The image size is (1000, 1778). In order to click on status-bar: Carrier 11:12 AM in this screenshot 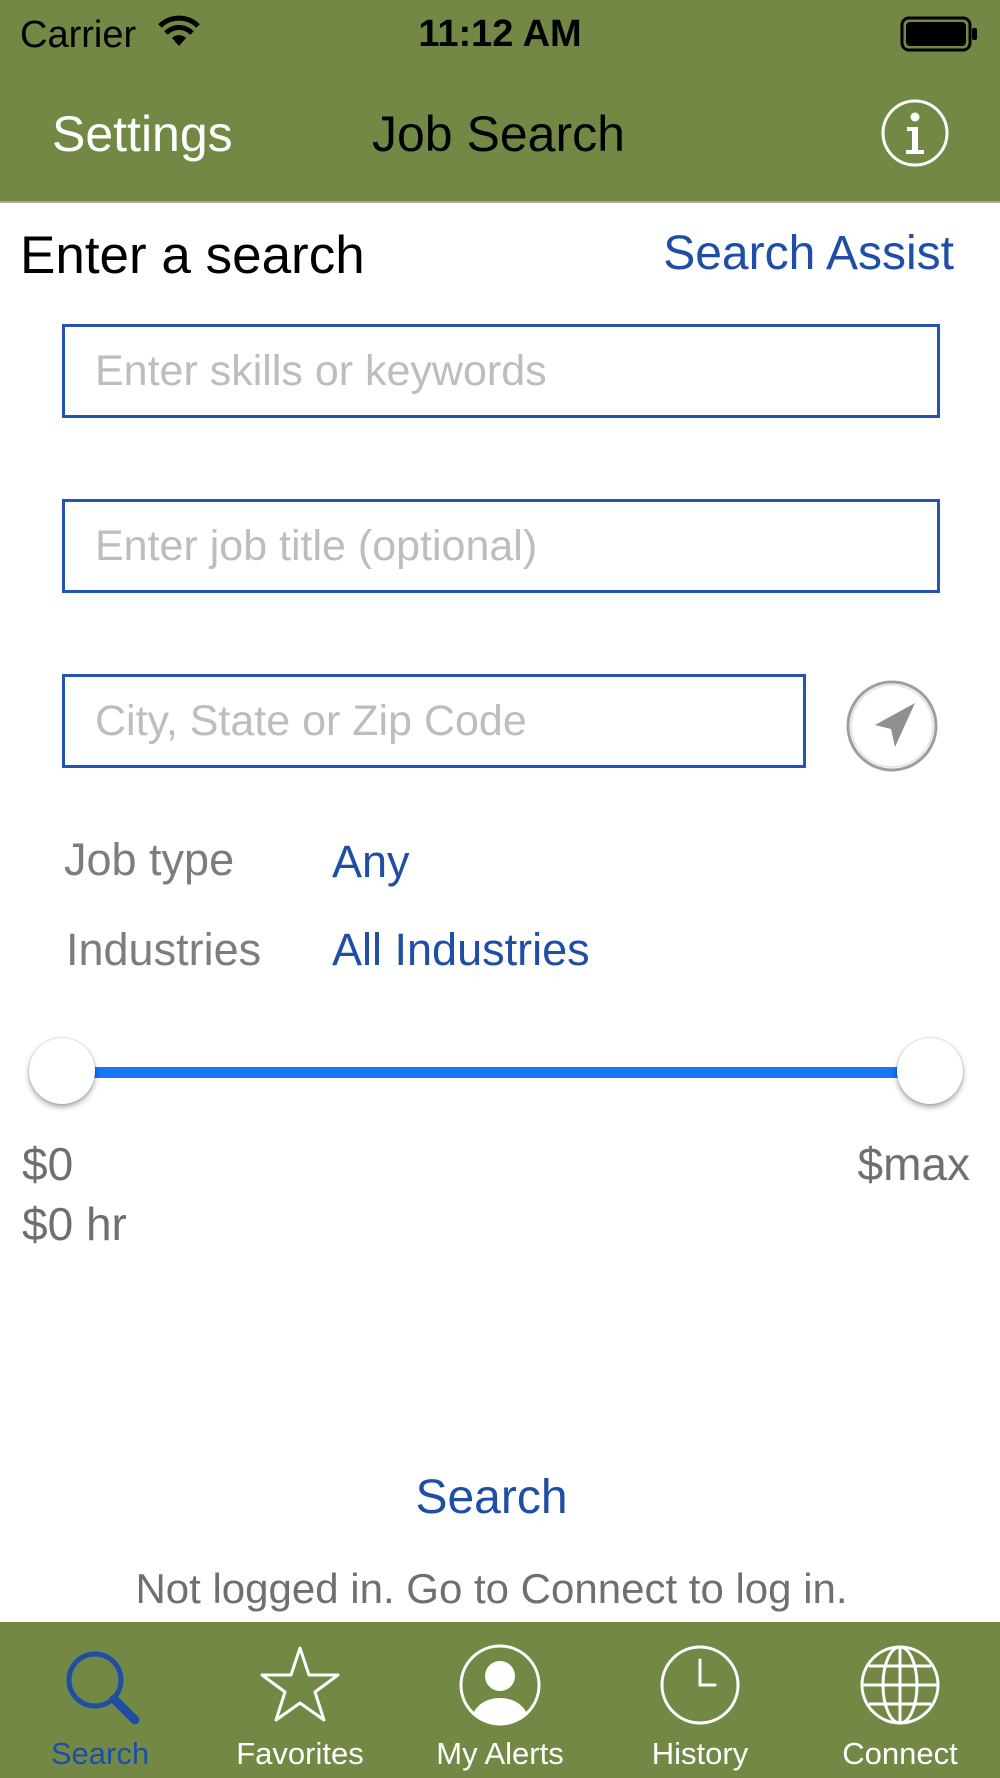, I will do `click(500, 35)`.